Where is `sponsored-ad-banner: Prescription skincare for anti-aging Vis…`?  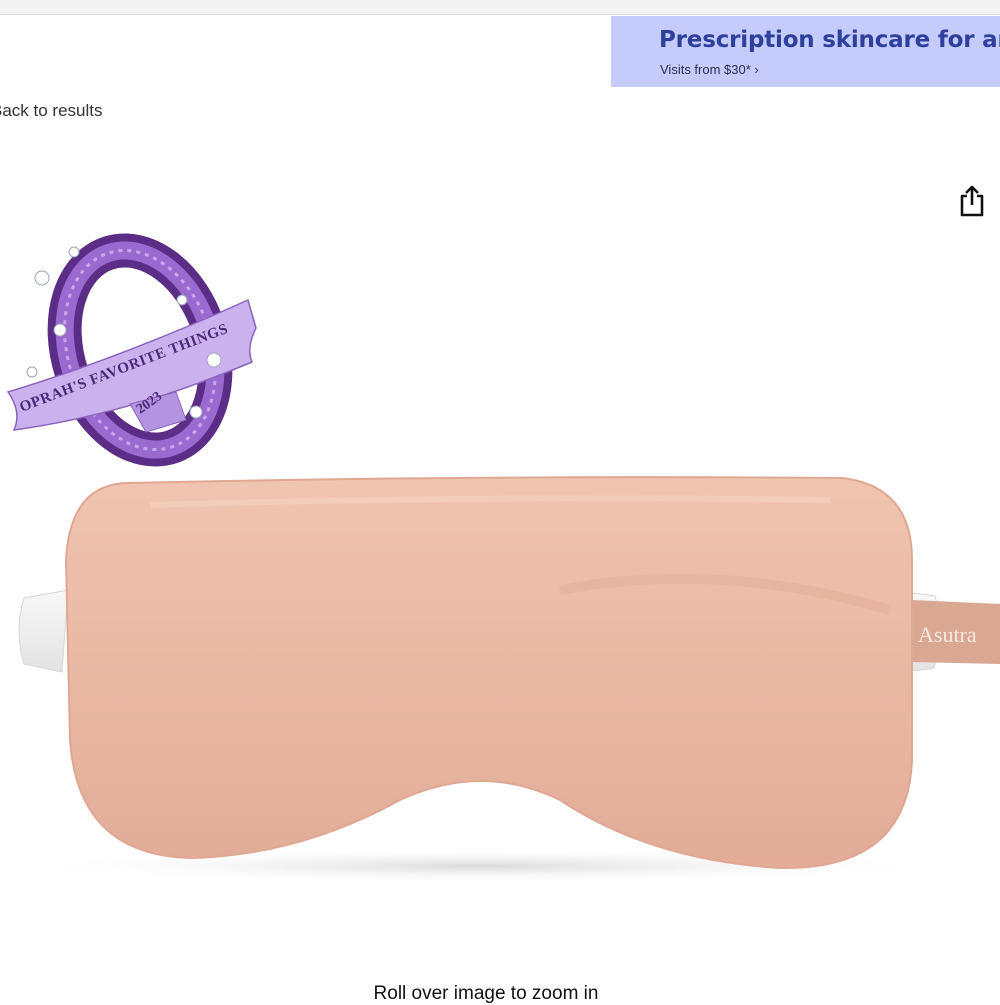
sponsored-ad-banner: Prescription skincare for anti-aging Vis… is located at coordinates (805, 51).